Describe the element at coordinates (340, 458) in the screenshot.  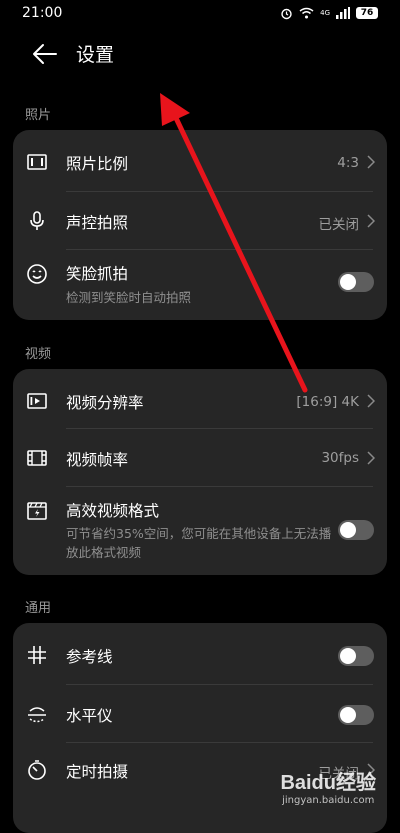
I see `setting-value: 30fps` at that location.